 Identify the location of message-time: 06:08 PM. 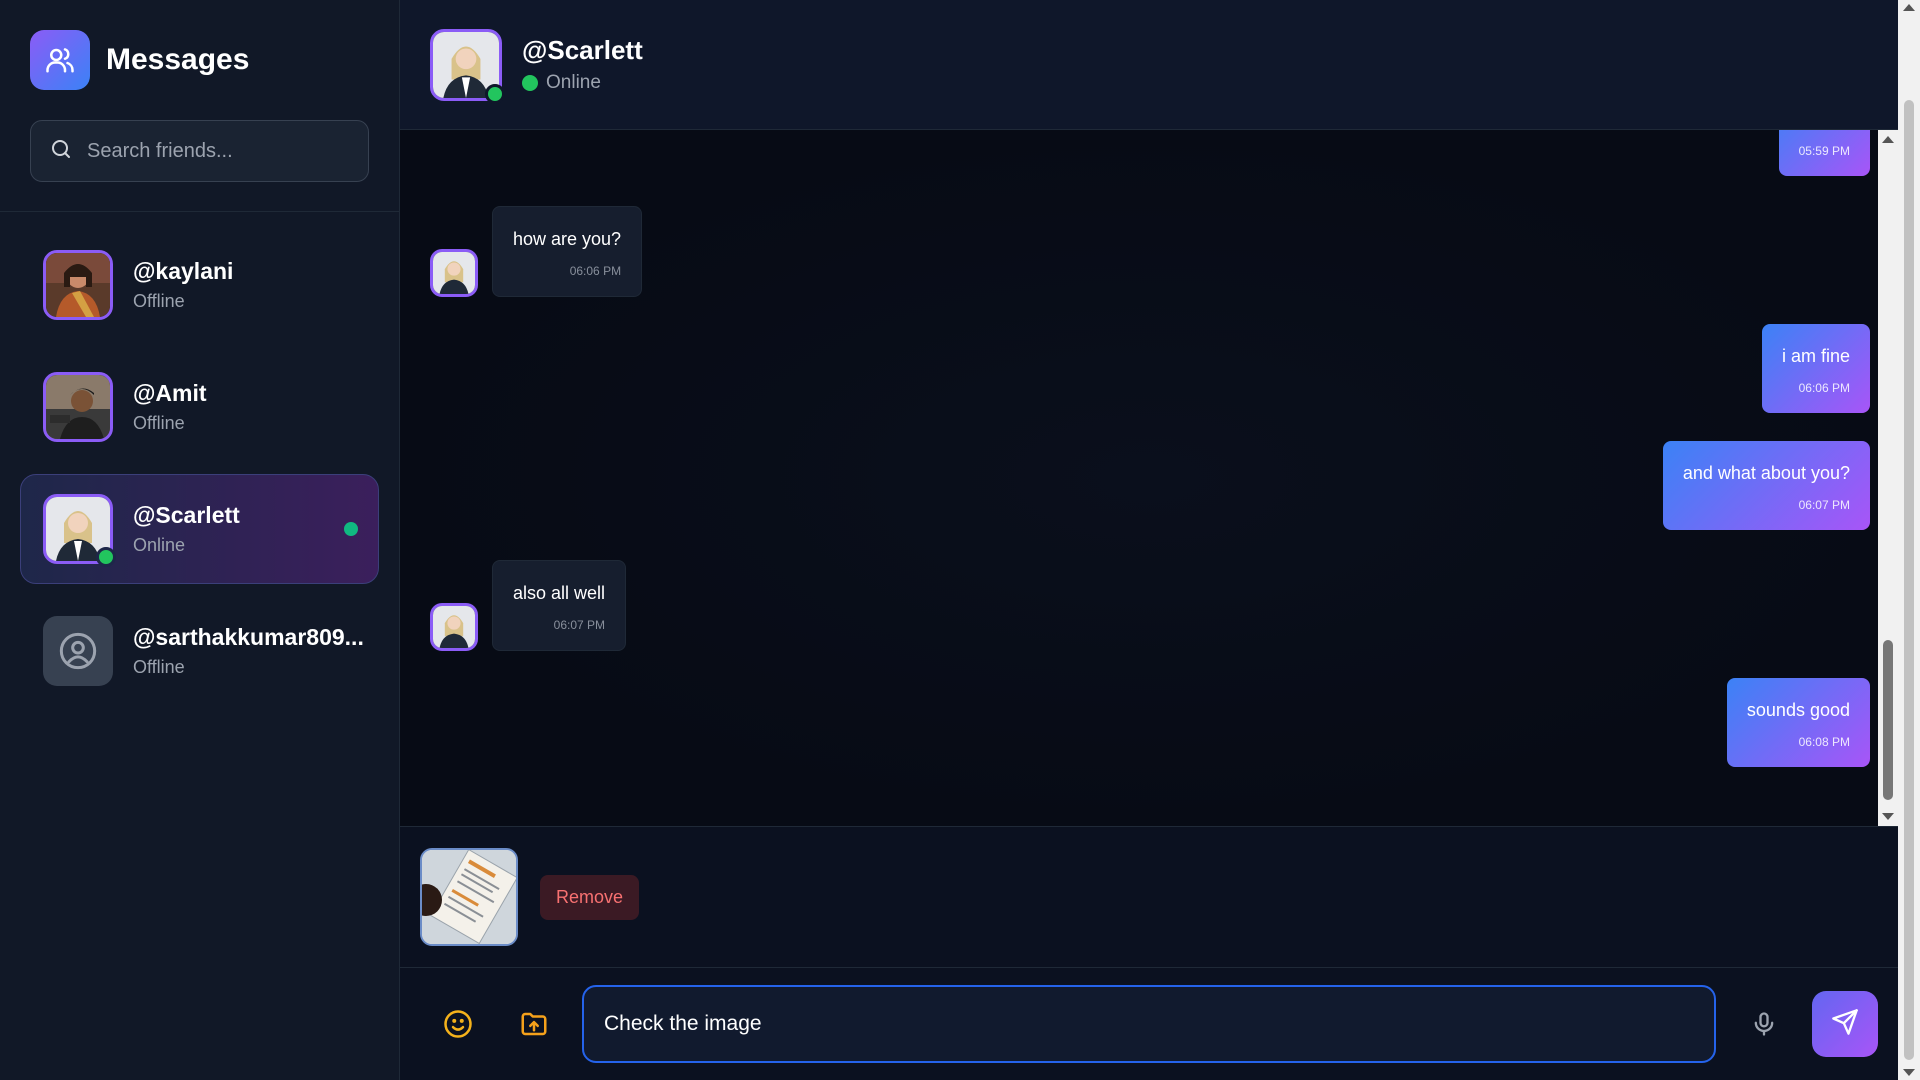
(1824, 742).